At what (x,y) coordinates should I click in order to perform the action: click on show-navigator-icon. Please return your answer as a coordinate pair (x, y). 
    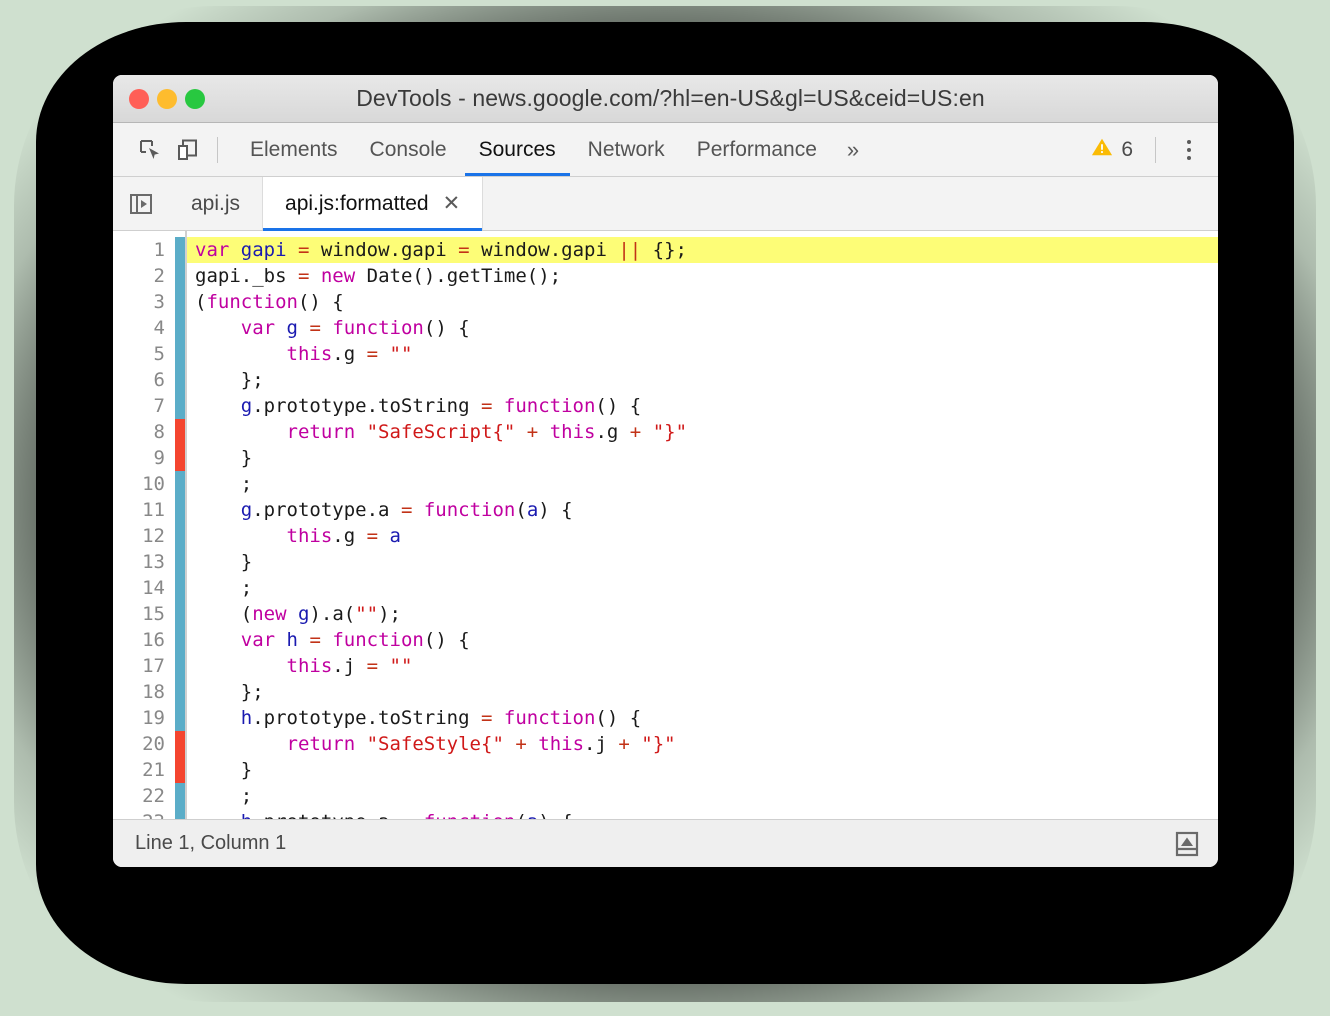
    Looking at the image, I should click on (141, 203).